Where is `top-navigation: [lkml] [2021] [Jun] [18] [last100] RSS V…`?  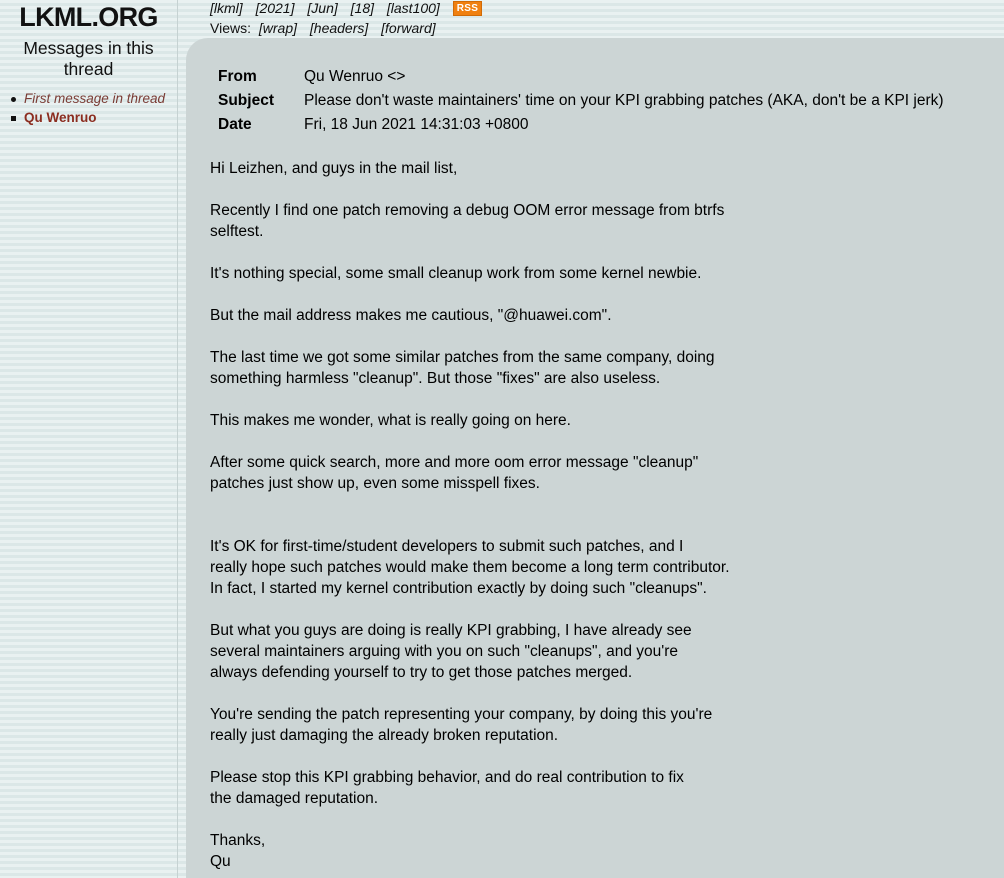
top-navigation: [lkml] [2021] [Jun] [18] [last100] RSS V… is located at coordinates (591, 19).